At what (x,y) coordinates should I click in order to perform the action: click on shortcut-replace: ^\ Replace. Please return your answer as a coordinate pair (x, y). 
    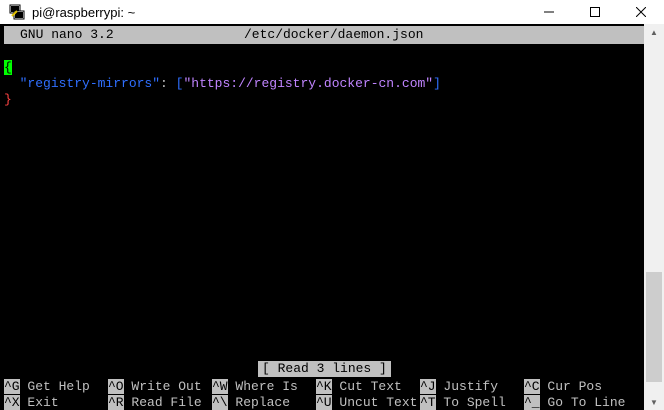
    Looking at the image, I should click on (251, 402).